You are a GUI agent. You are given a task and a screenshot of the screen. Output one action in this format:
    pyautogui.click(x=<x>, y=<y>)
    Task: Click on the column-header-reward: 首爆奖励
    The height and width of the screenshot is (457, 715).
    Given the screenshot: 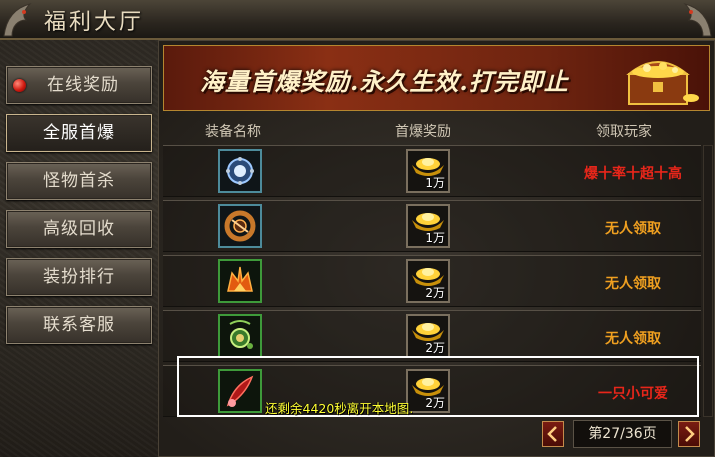 What is the action you would take?
    pyautogui.click(x=423, y=132)
    